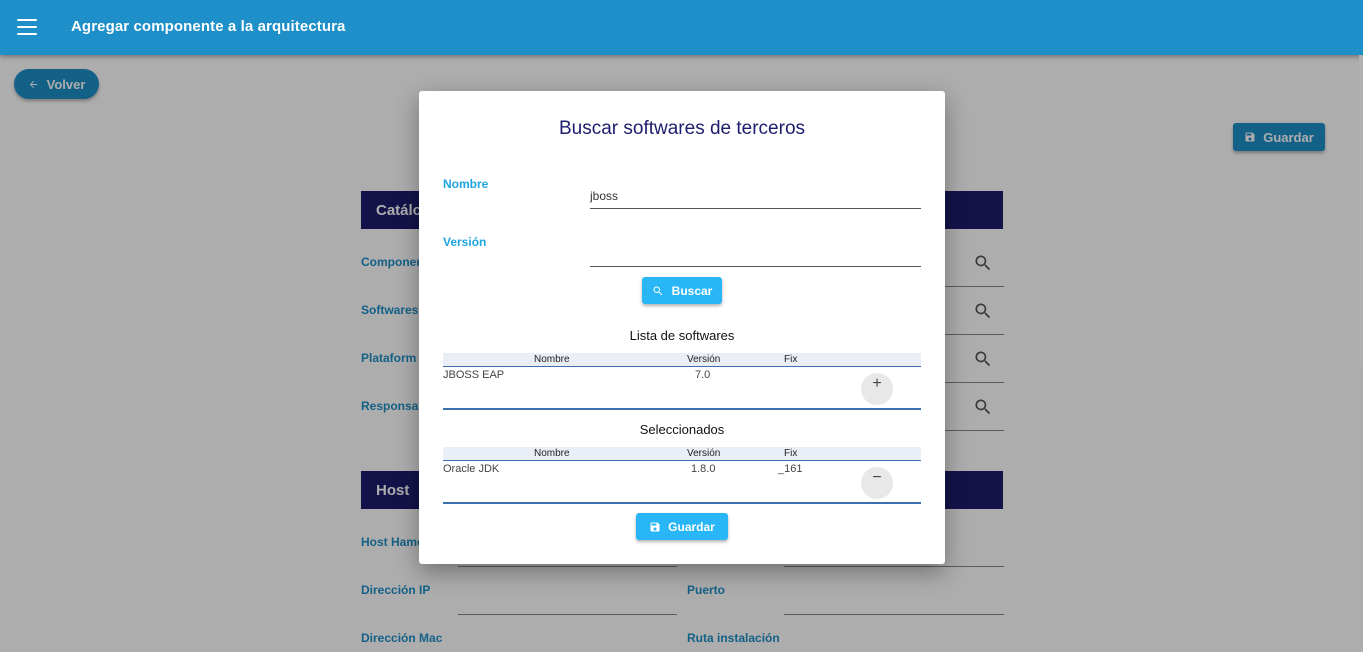  I want to click on cell-version: 1.8.0, so click(703, 469).